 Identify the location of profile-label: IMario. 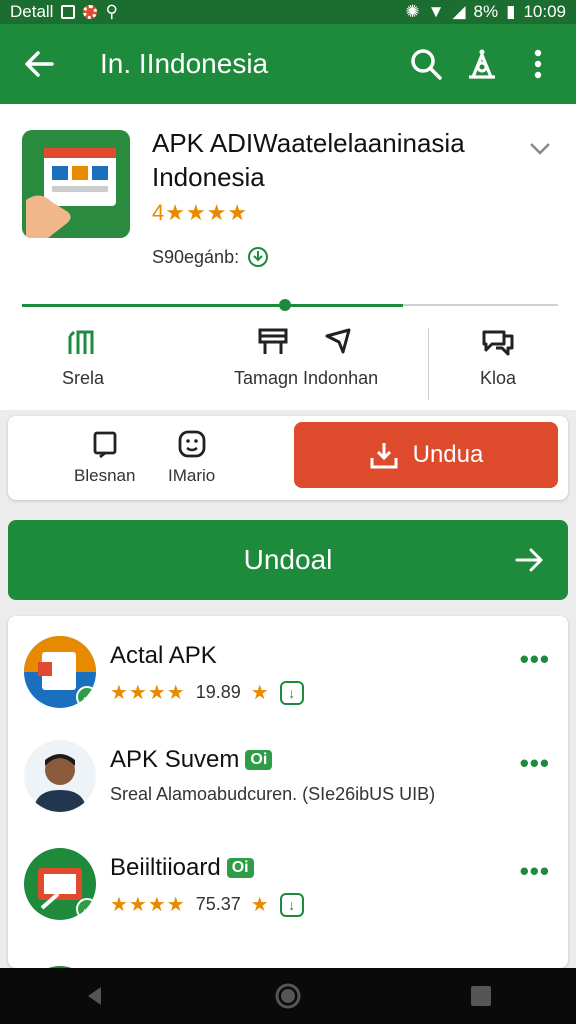
(192, 475).